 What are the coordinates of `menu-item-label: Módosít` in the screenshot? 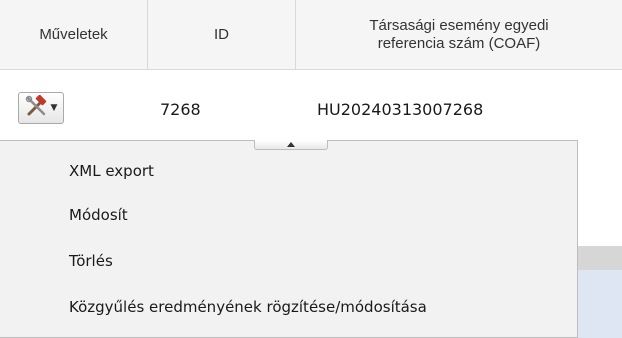 It's located at (98, 215).